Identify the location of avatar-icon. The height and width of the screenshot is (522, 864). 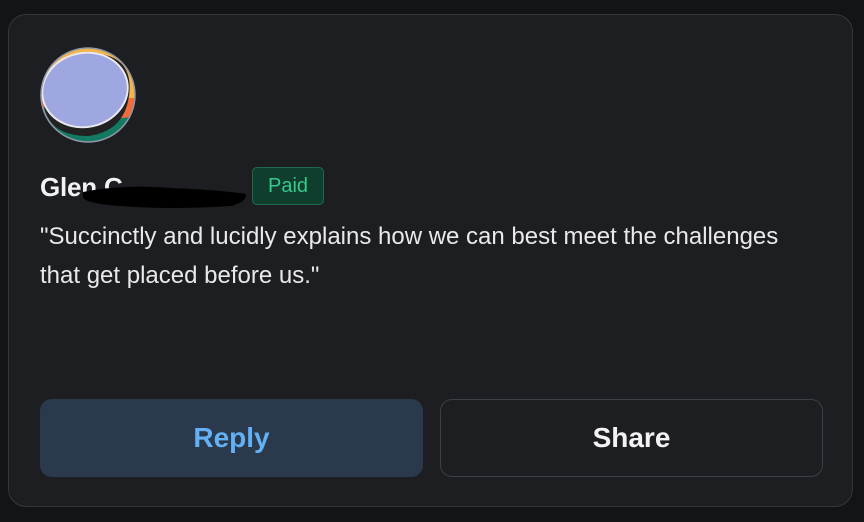
(88, 95).